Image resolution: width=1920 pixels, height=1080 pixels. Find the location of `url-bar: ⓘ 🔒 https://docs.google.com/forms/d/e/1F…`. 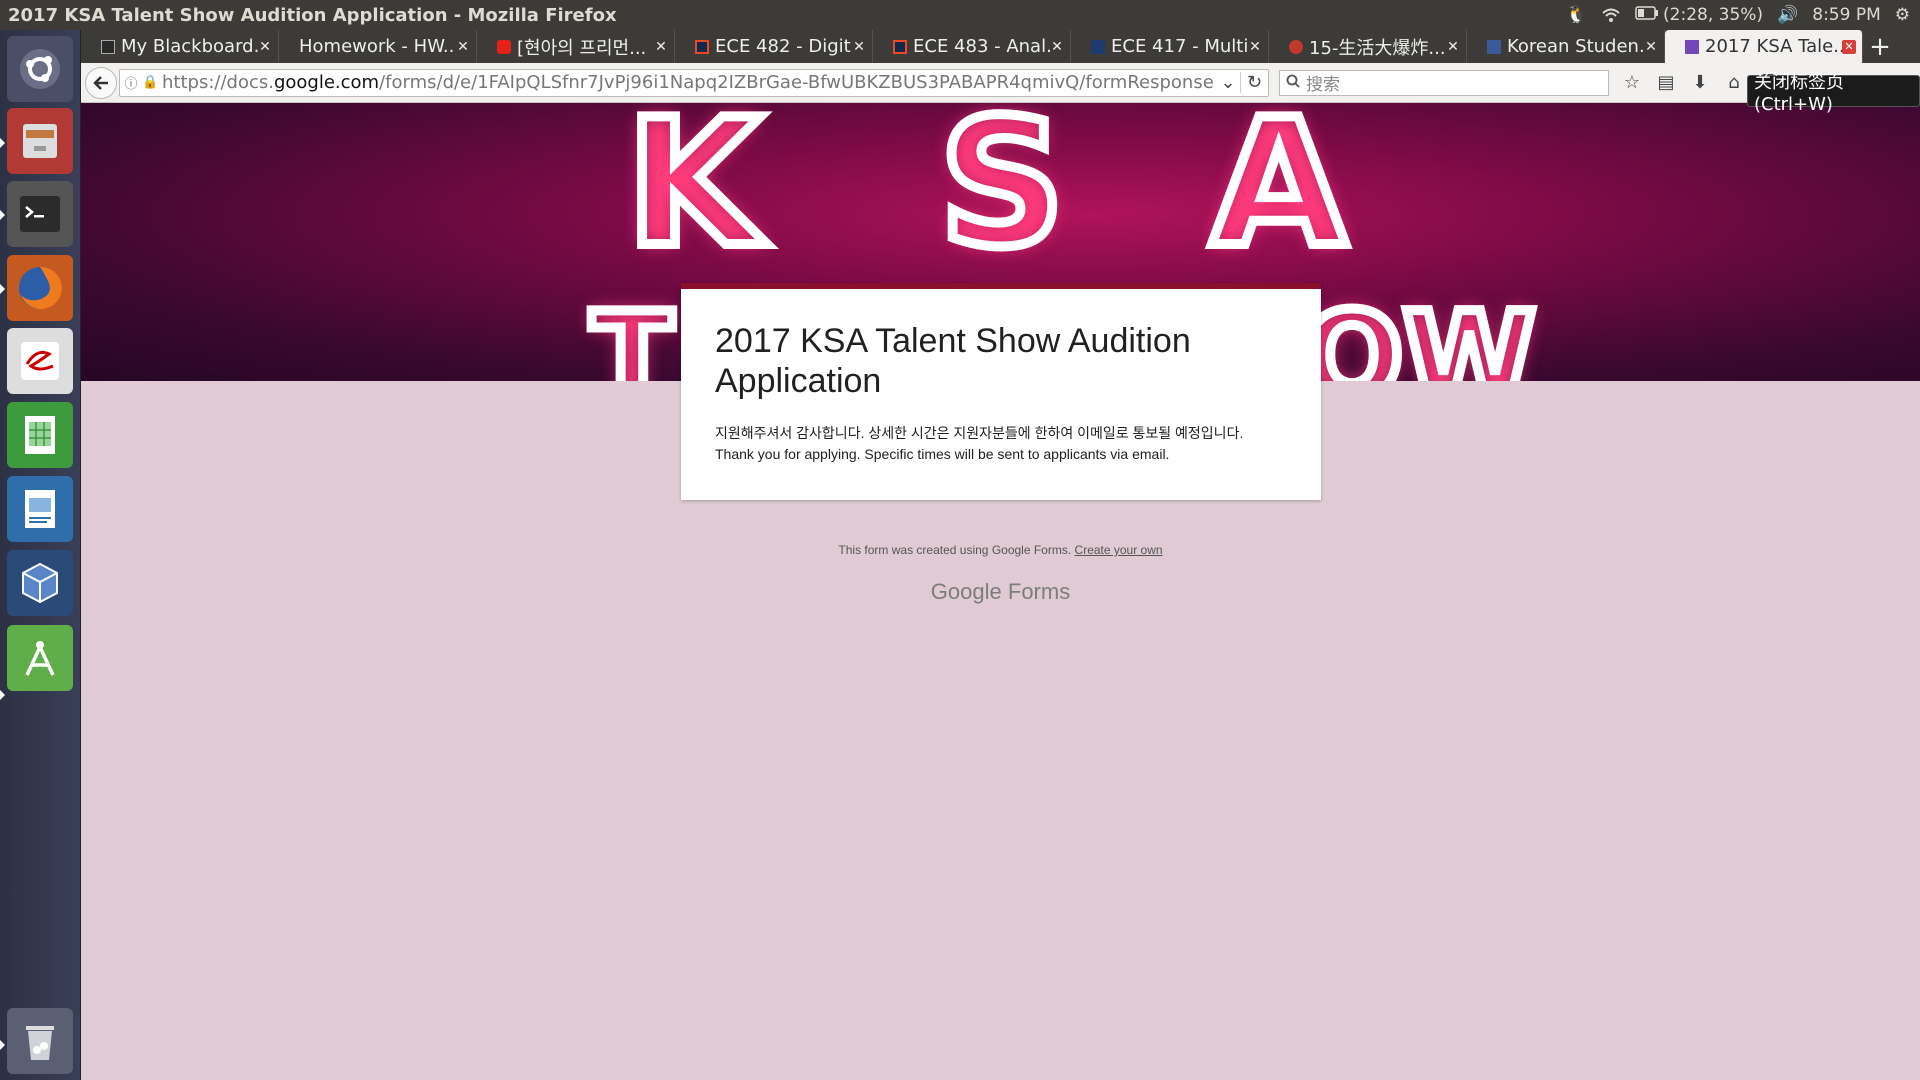

url-bar: ⓘ 🔒 https://docs.google.com/forms/d/e/1F… is located at coordinates (694, 82).